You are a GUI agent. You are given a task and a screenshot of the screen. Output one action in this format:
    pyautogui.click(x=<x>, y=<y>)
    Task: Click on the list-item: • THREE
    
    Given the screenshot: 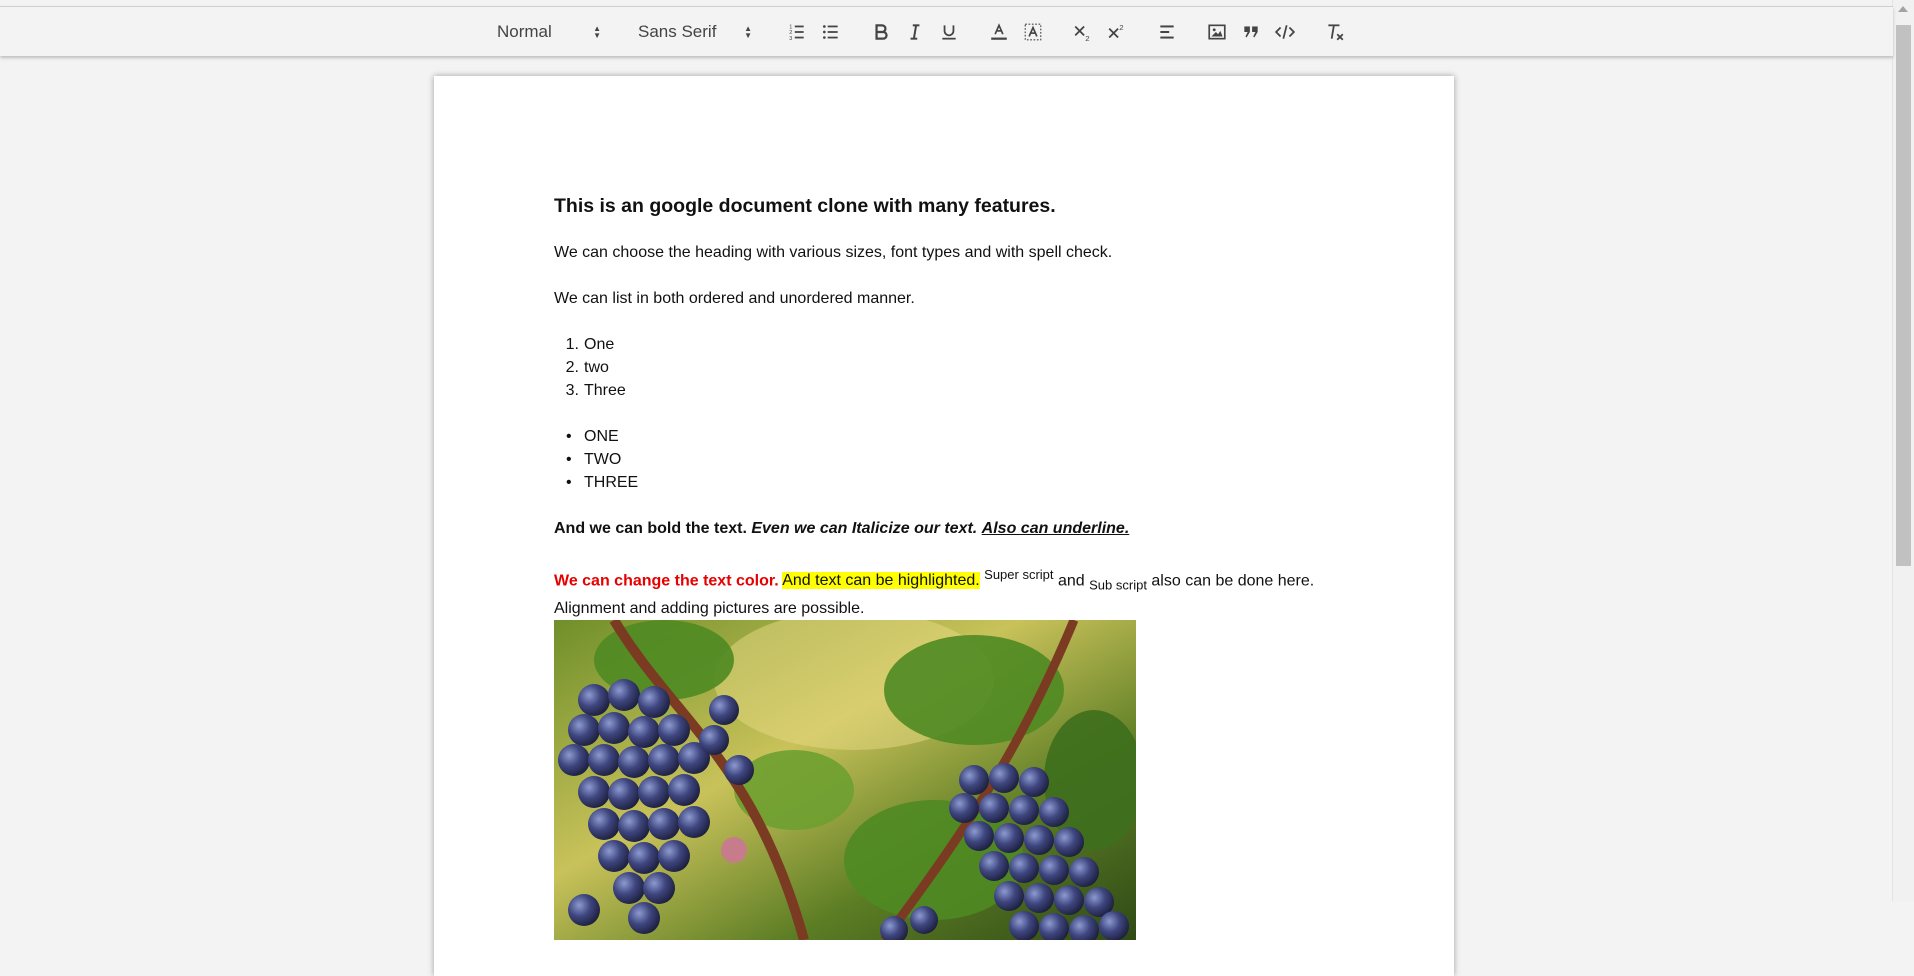 What is the action you would take?
    pyautogui.click(x=602, y=482)
    